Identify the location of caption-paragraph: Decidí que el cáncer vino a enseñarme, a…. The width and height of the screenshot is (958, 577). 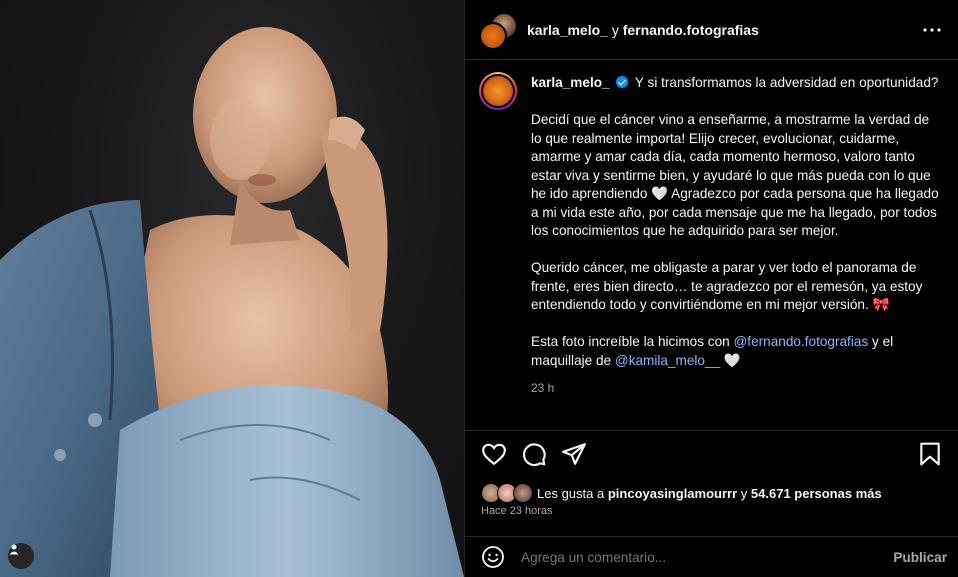
(735, 175).